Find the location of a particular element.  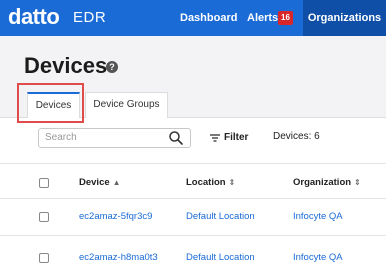

product-name: EDR is located at coordinates (90, 17).